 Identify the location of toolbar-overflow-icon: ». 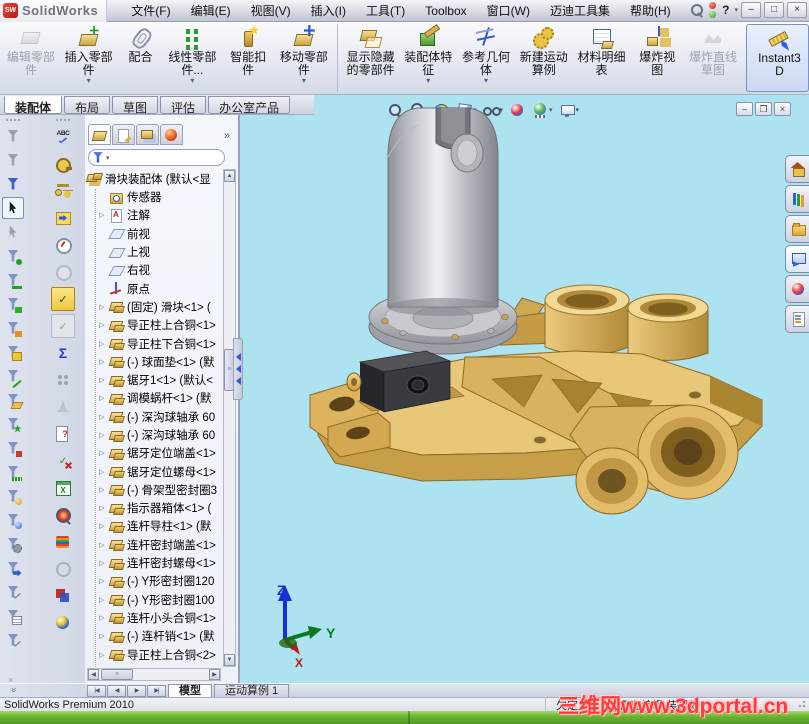
(15, 689).